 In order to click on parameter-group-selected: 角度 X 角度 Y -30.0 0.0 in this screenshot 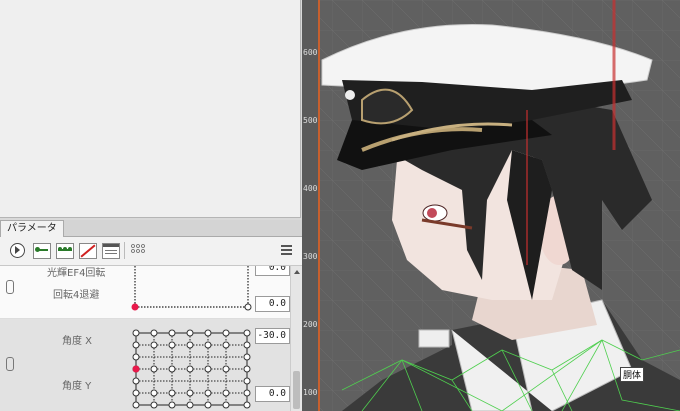, I will do `click(145, 365)`.